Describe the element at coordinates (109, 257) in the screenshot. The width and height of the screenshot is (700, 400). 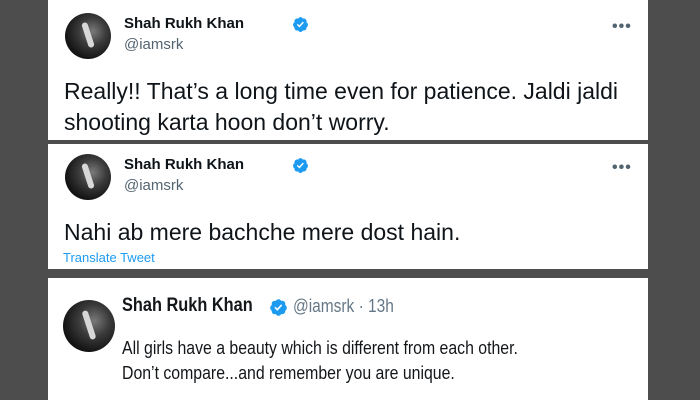
I see `translate-tweet-link: Translate Tweet` at that location.